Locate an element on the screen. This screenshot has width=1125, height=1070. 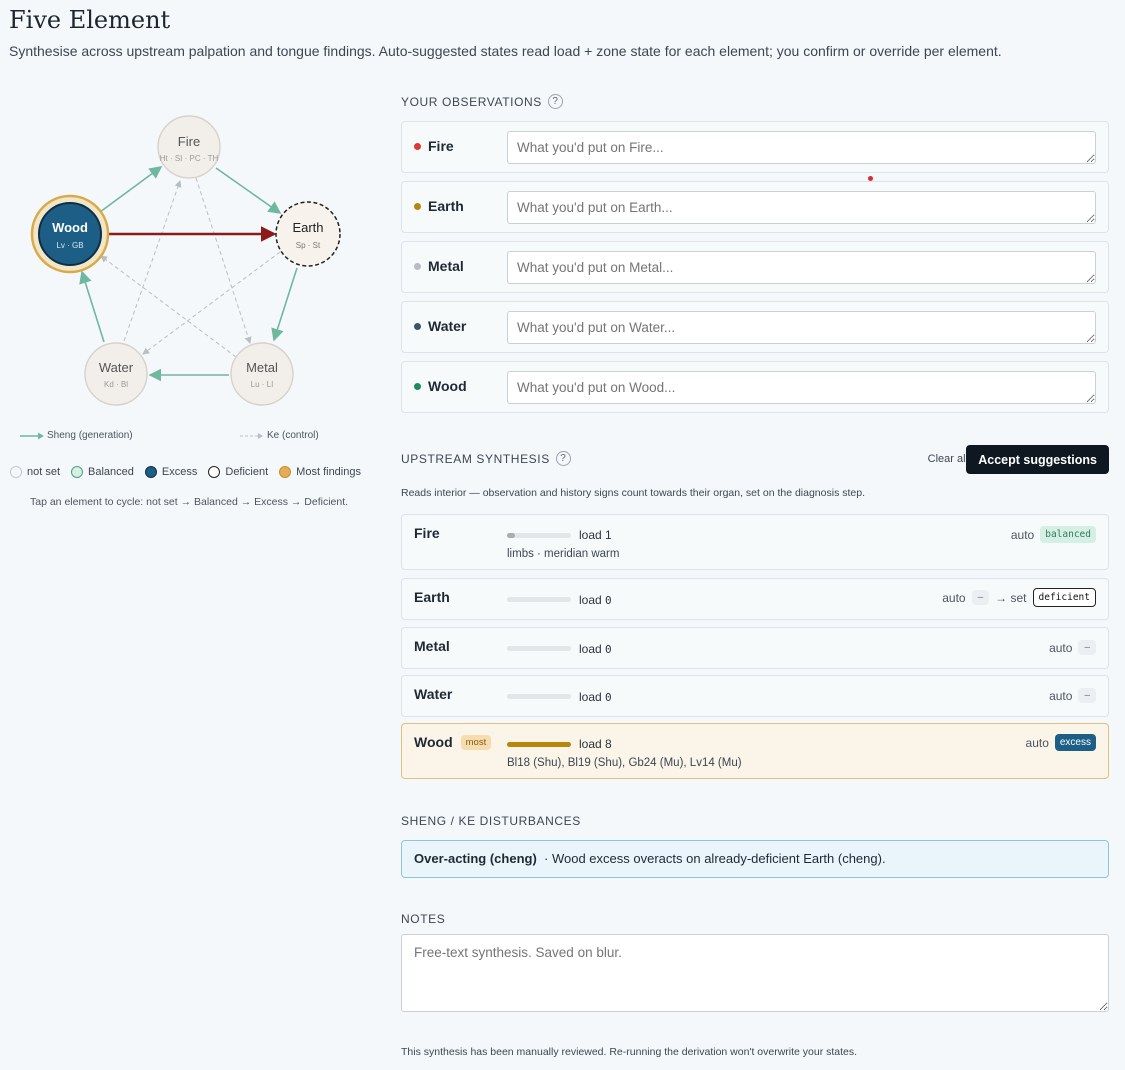
synthesis-name-text: Earth is located at coordinates (432, 597).